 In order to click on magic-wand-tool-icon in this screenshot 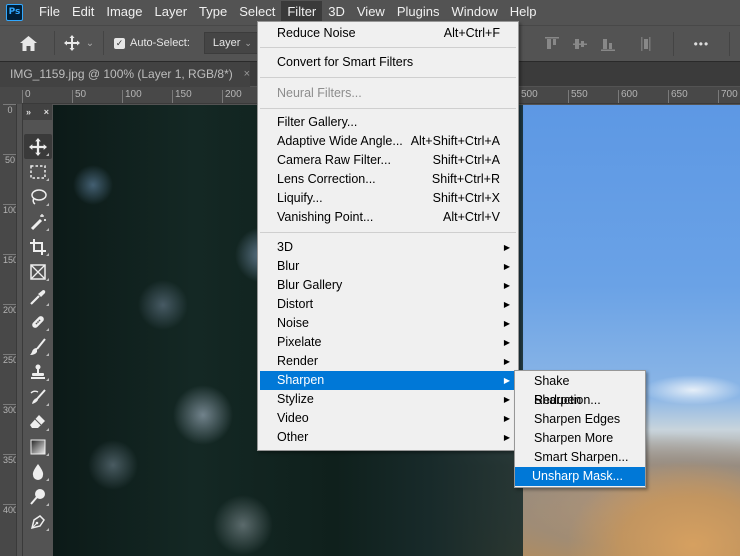, I will do `click(38, 221)`.